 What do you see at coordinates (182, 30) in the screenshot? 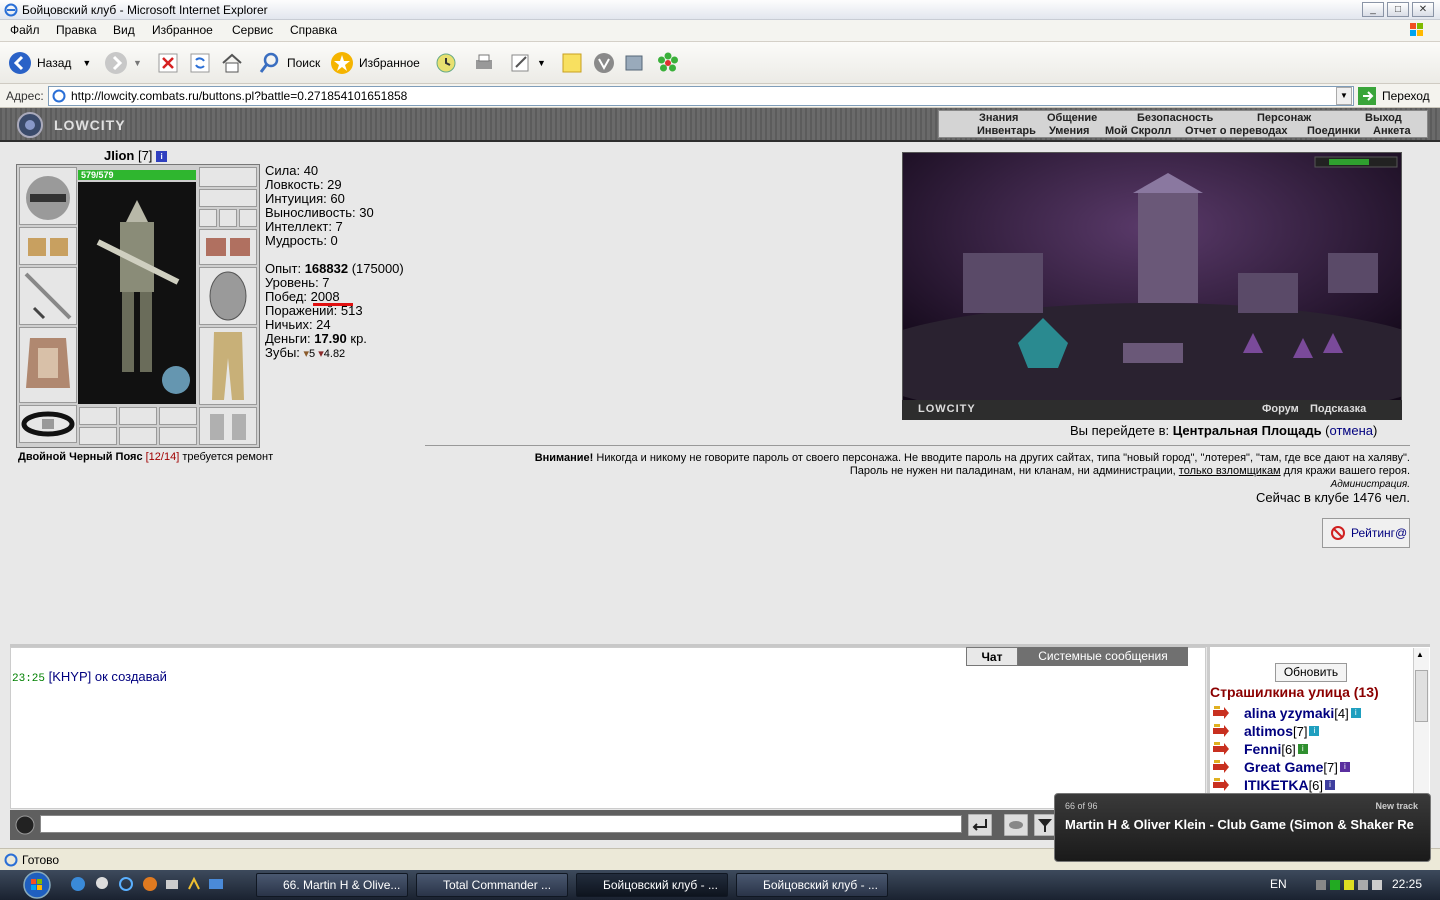
I see `menu-favorites: Избранное` at bounding box center [182, 30].